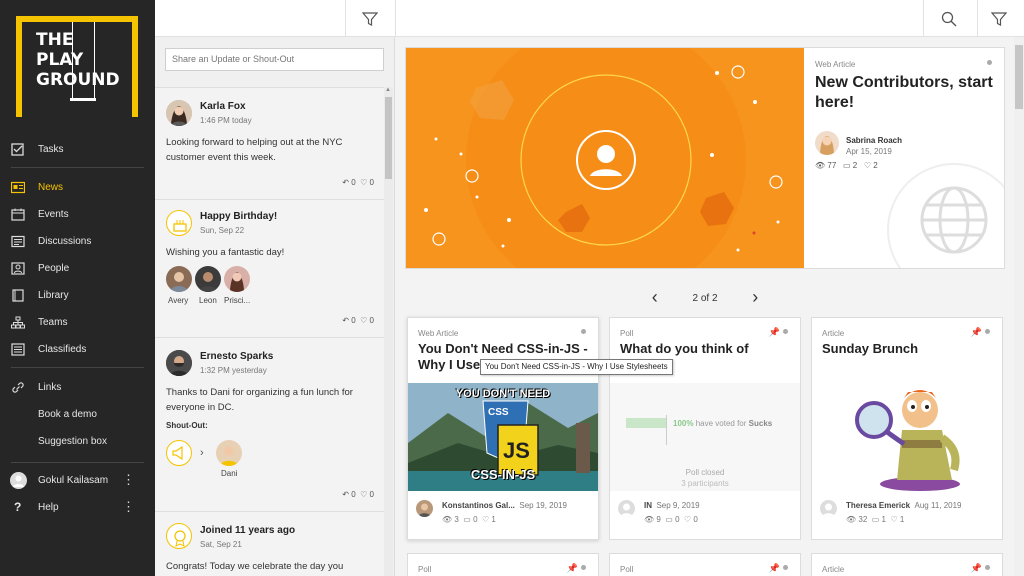 The image size is (1024, 576). Describe the element at coordinates (353, 494) in the screenshot. I see `reply-count: 0` at that location.